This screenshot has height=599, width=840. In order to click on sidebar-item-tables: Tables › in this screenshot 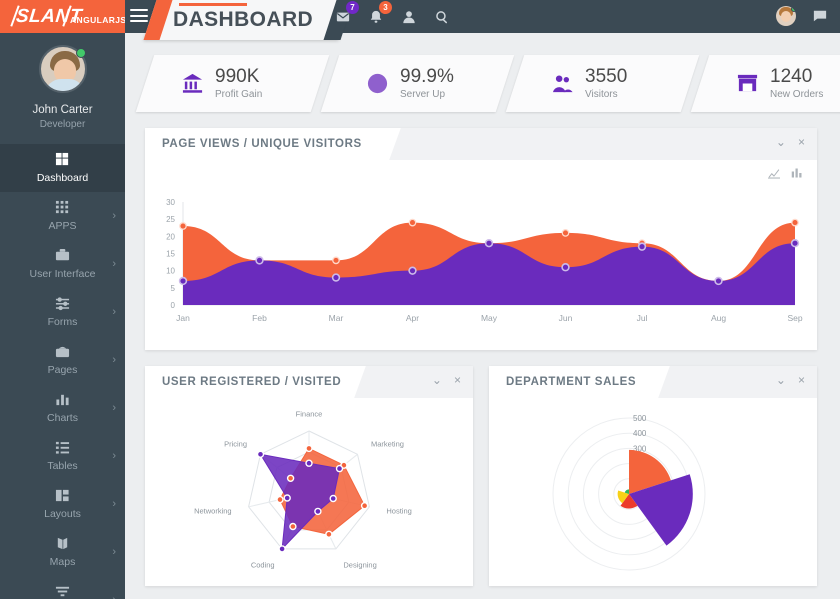, I will do `click(62, 456)`.